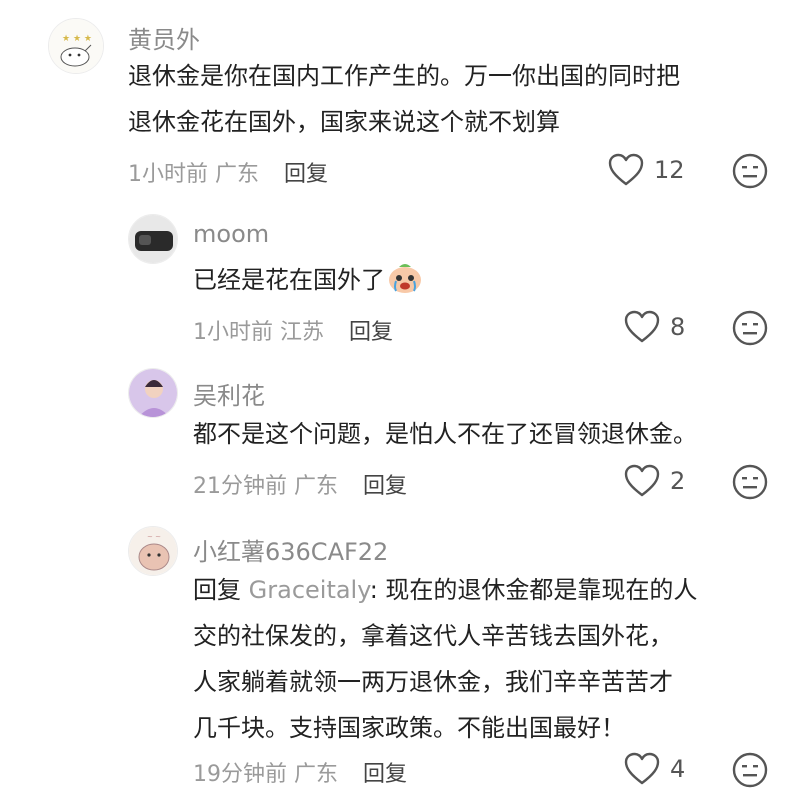  What do you see at coordinates (533, 590) in the screenshot?
I see `comment-text-line: : 现在的退休金都是靠现在的人` at bounding box center [533, 590].